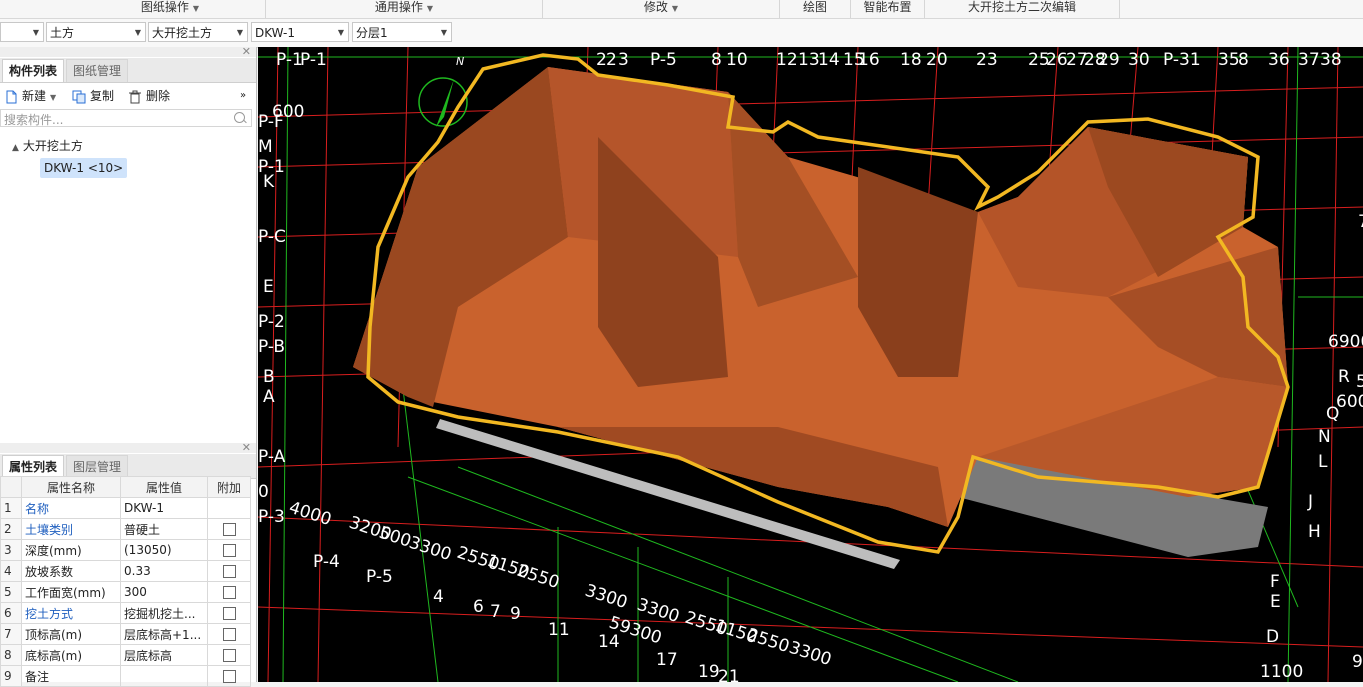  What do you see at coordinates (47, 145) in the screenshot?
I see `tree-node-excavation: ▲ 大开挖土方` at bounding box center [47, 145].